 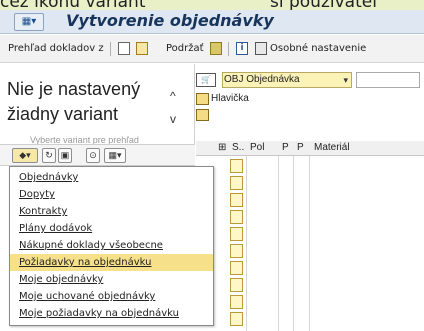 I want to click on menu-item-plany-dodavok: Plány dodávok, so click(x=111, y=228).